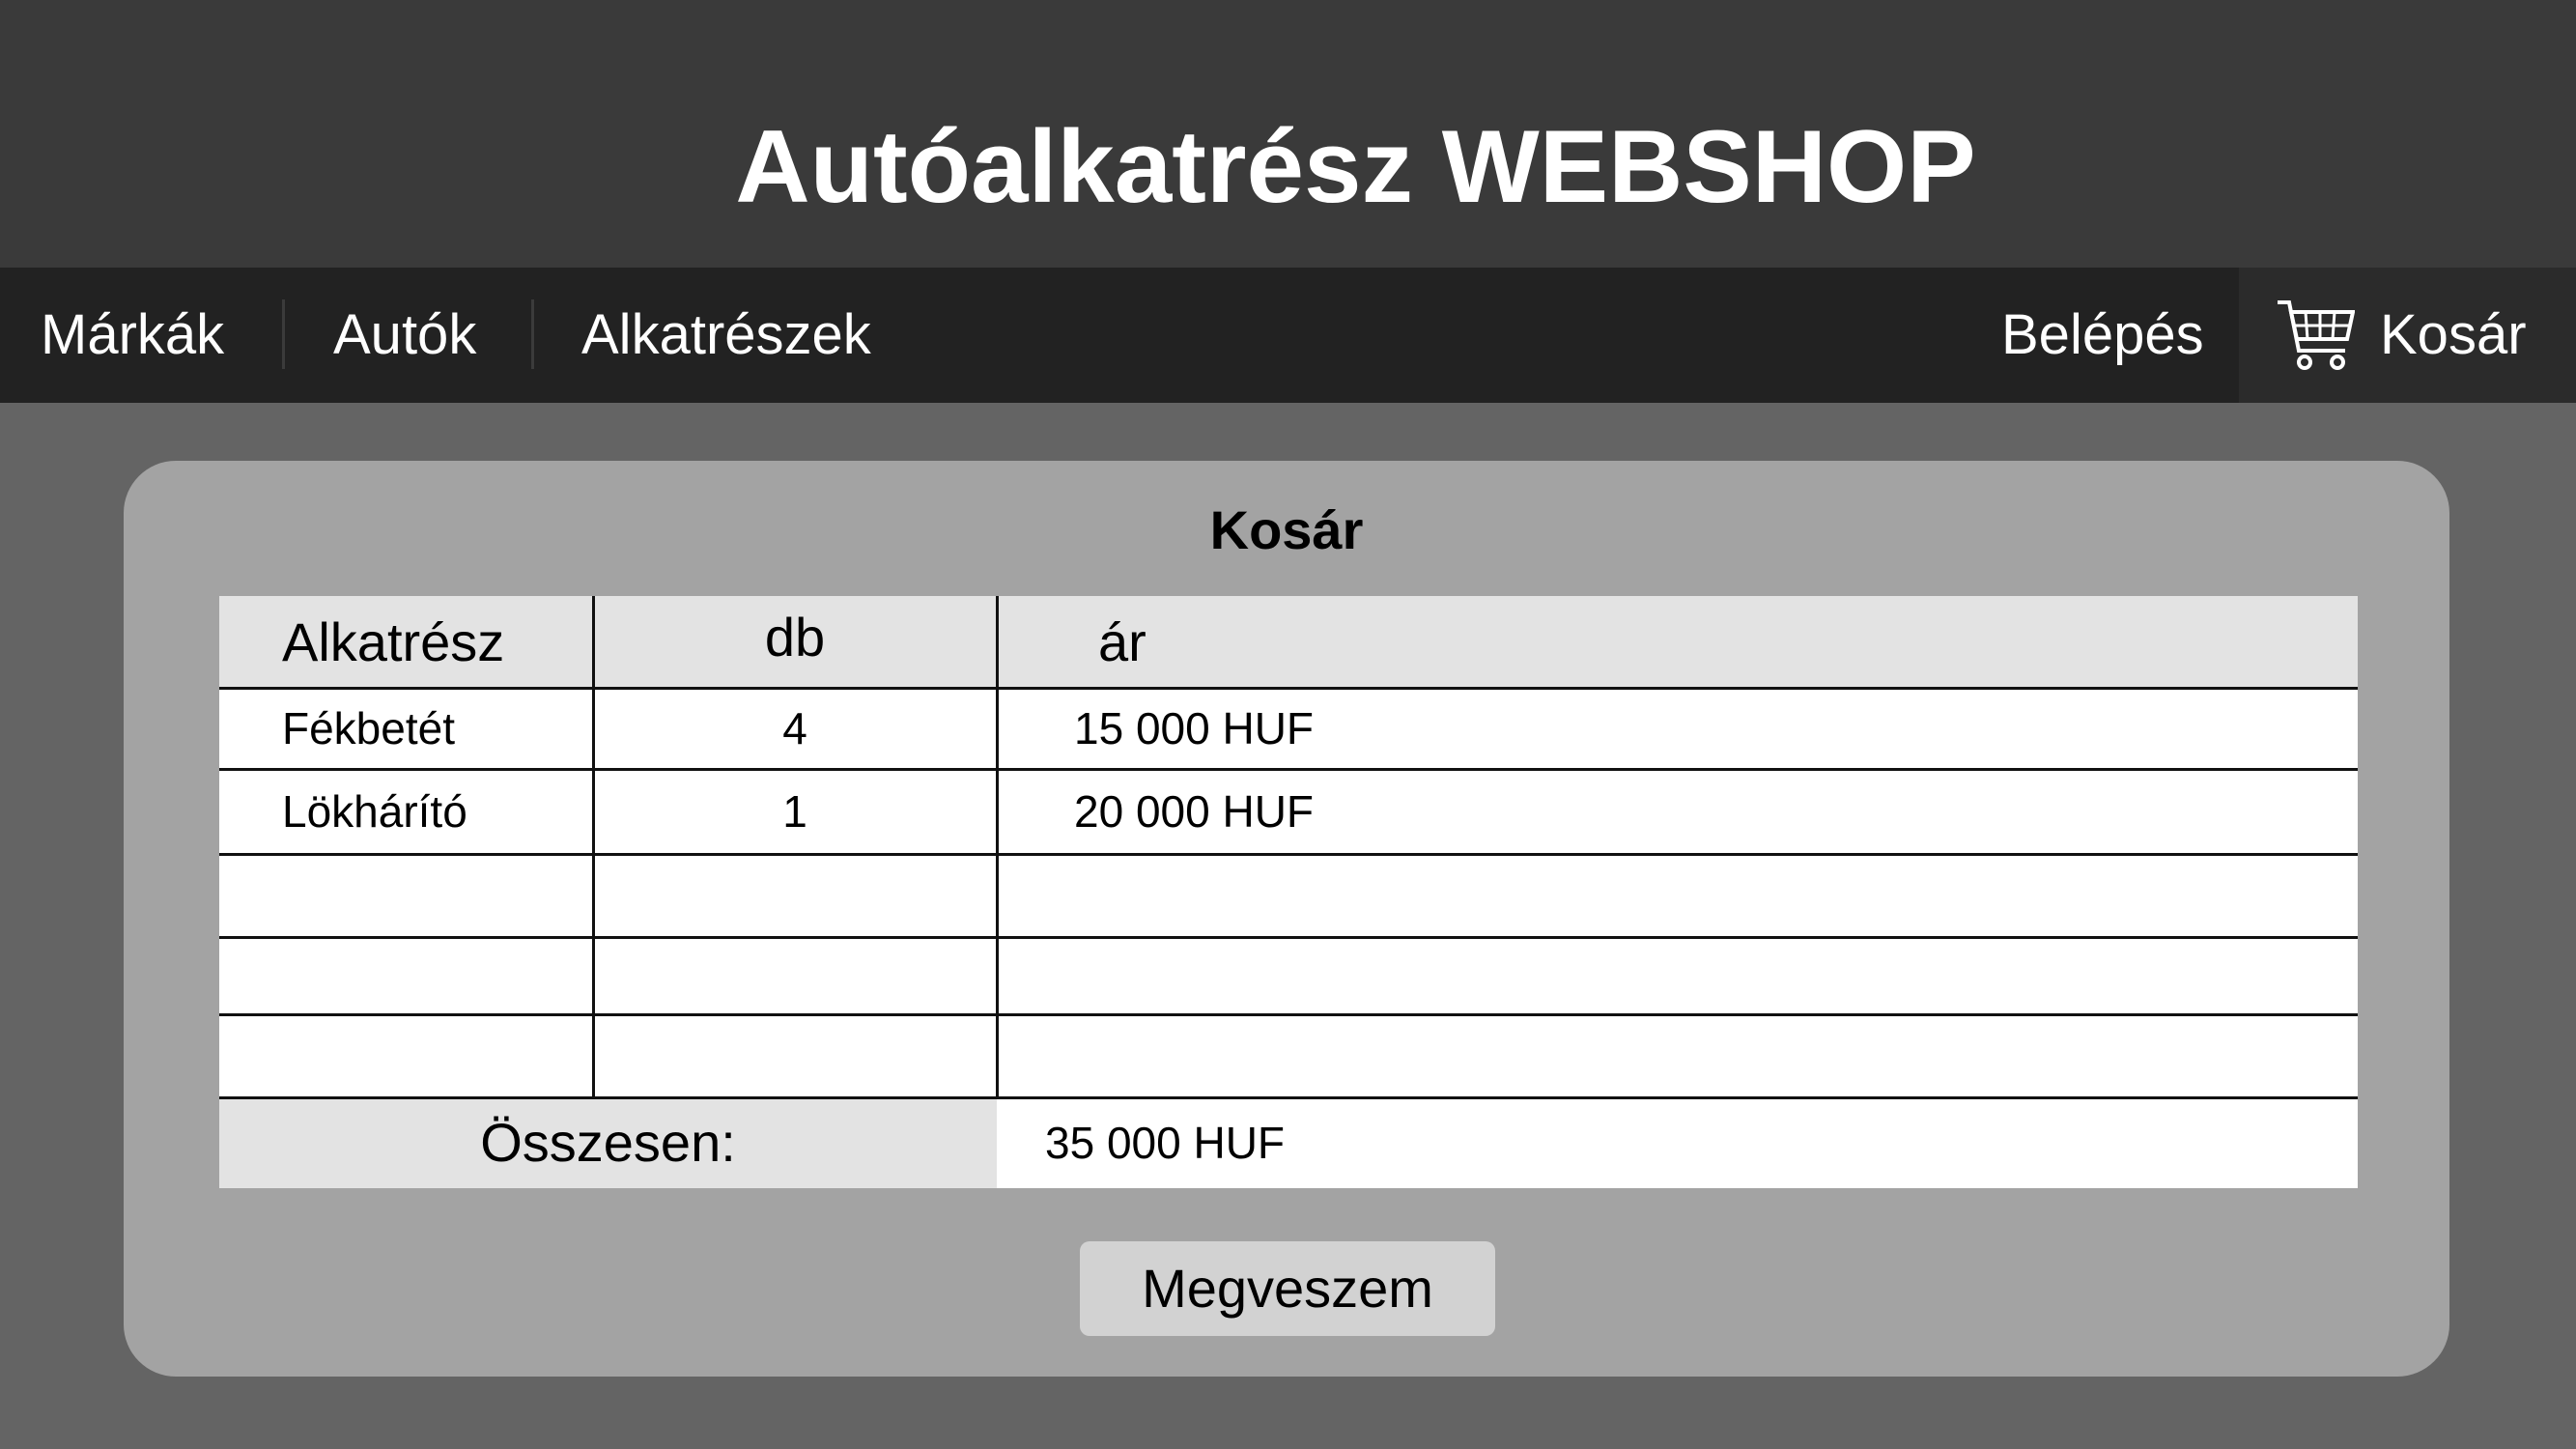  I want to click on nav-cart: Kosár, so click(2407, 335).